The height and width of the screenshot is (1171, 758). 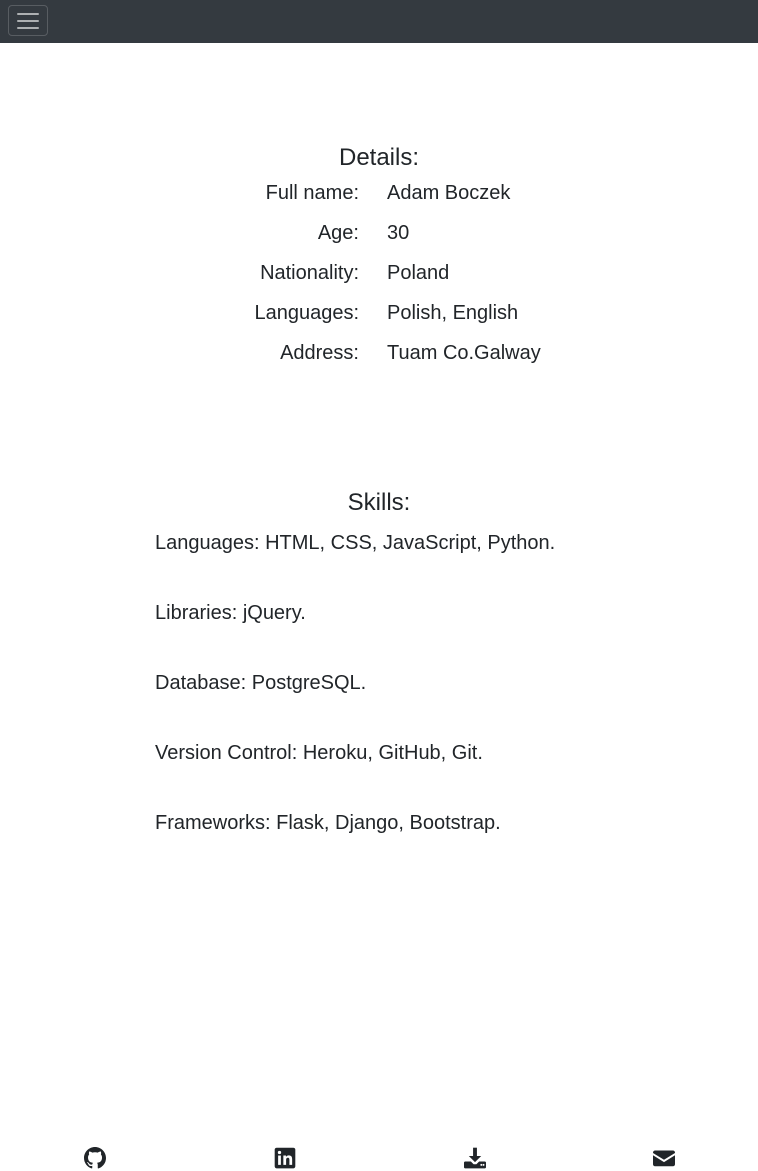 What do you see at coordinates (453, 313) in the screenshot?
I see `detail-value: Polish, English` at bounding box center [453, 313].